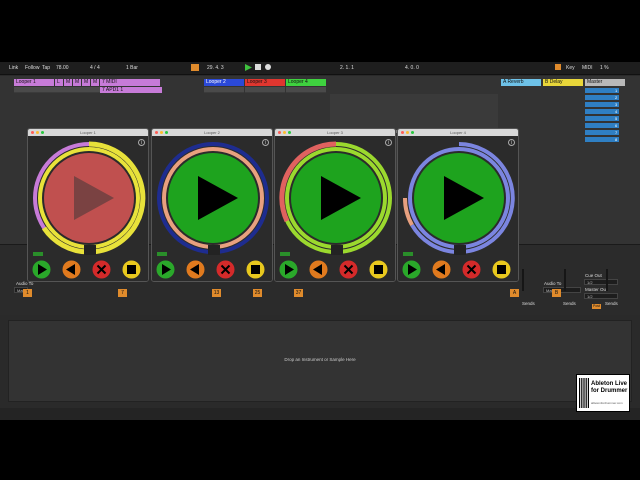 The width and height of the screenshot is (640, 480). I want to click on stop-icon, so click(258, 67).